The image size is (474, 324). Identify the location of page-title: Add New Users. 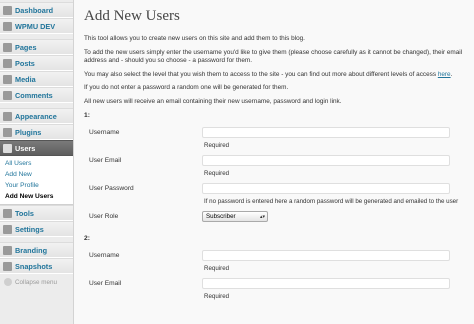
(132, 16).